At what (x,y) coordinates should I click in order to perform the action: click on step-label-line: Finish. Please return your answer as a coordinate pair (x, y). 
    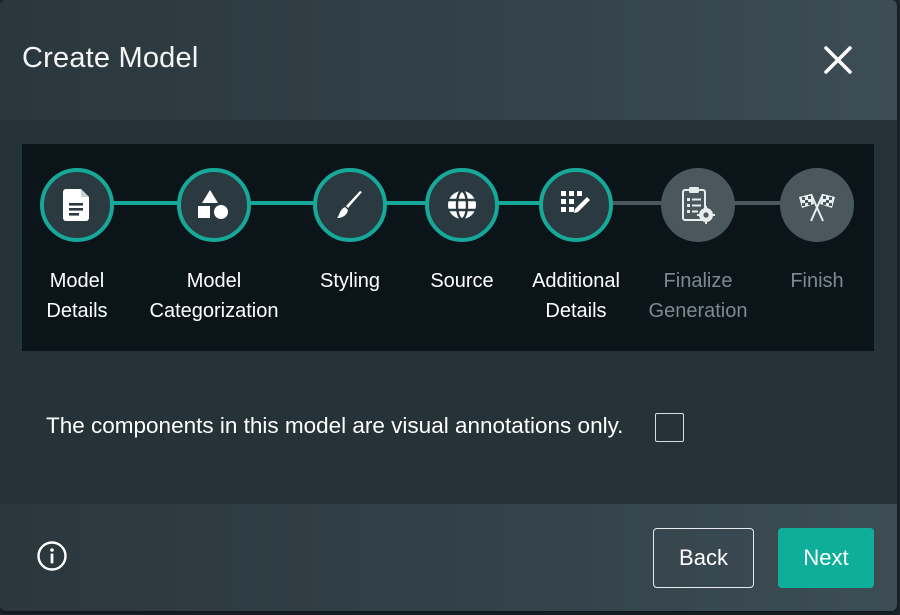
    Looking at the image, I should click on (817, 281).